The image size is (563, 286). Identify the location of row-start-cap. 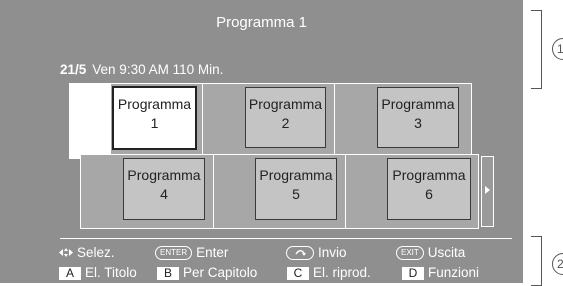
(90, 121).